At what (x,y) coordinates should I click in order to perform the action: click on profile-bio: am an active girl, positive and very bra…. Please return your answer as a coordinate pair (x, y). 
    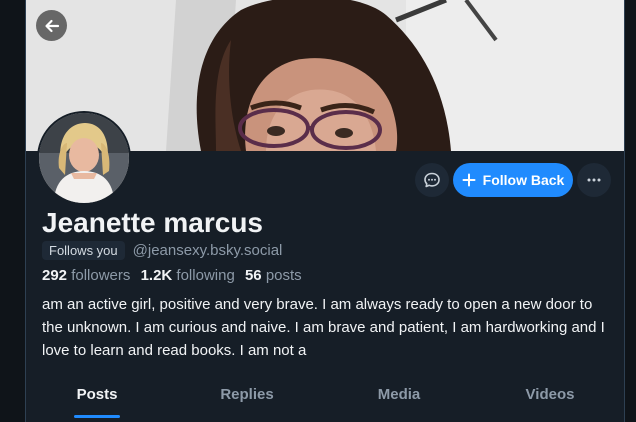
    Looking at the image, I should click on (323, 327).